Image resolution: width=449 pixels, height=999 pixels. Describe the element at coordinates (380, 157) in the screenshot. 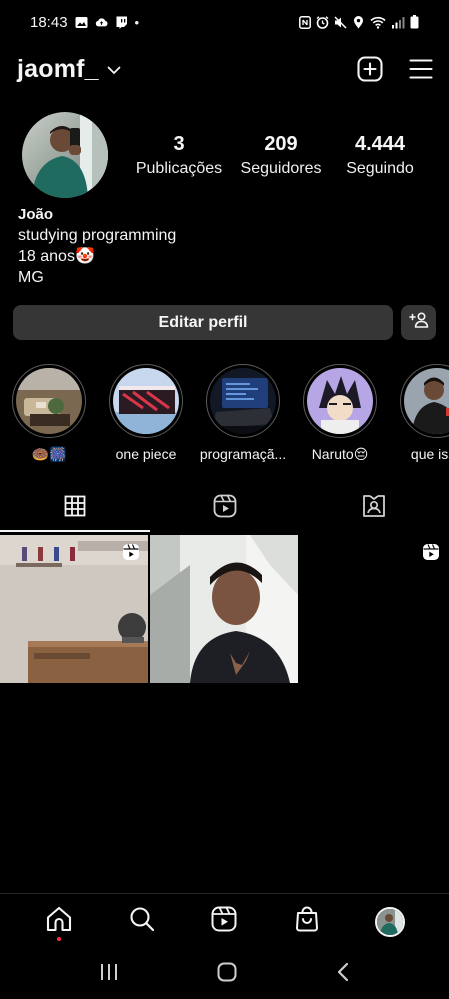

I see `stat-following: 4.444 Seguindo` at that location.